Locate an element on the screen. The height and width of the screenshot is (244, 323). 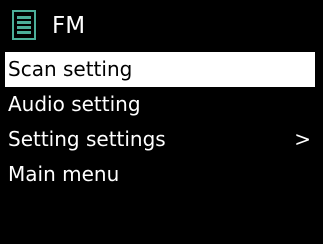
menu-item-label: Setting settings is located at coordinates (87, 139).